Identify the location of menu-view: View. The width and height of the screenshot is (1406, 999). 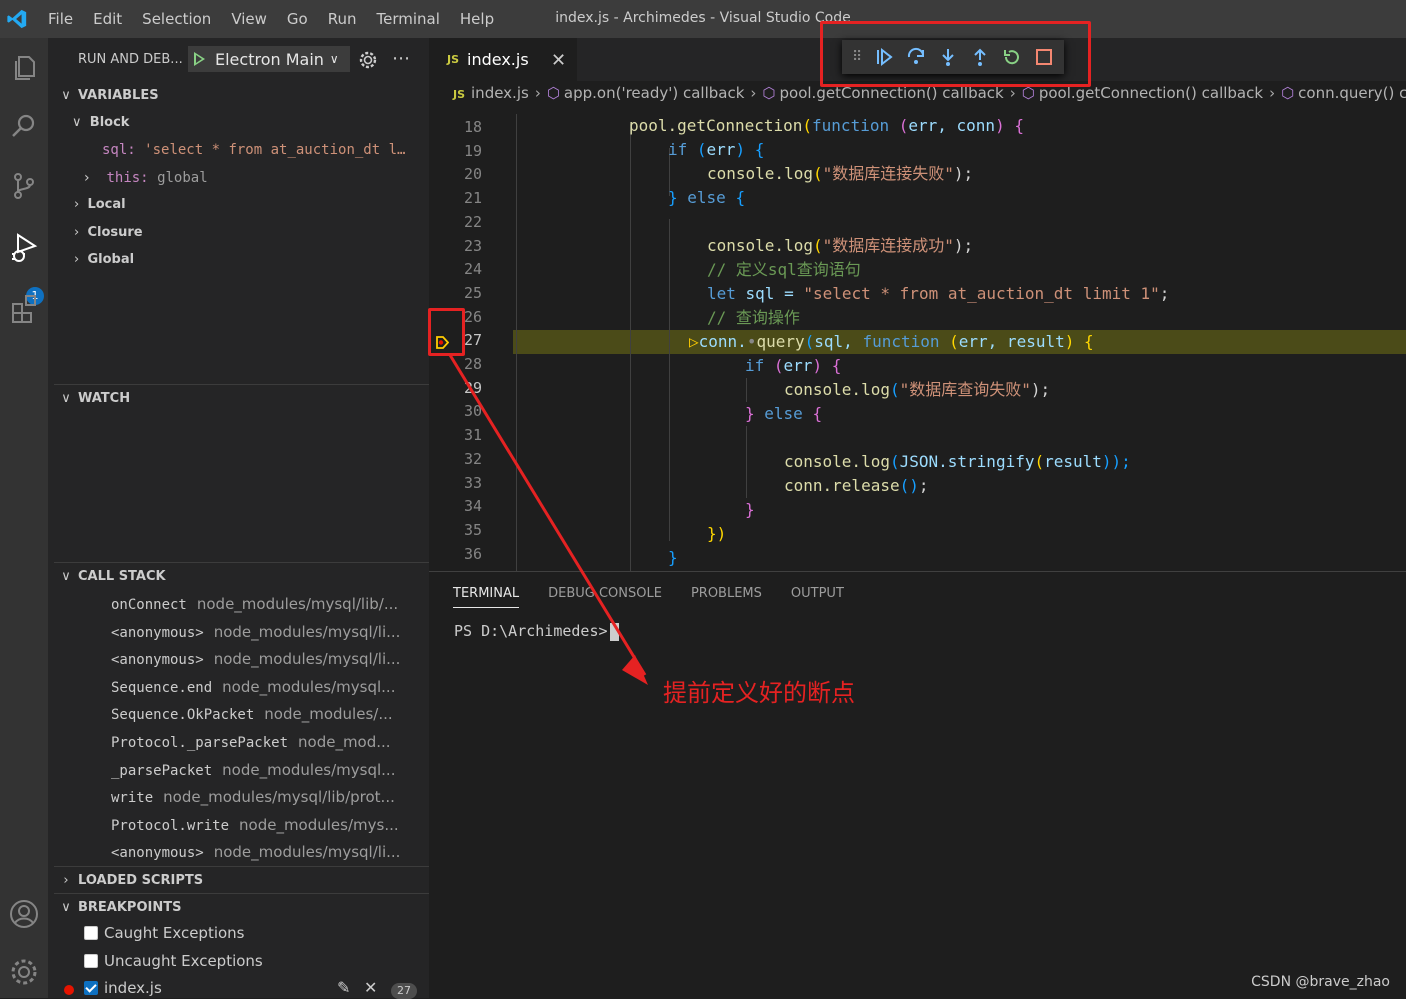
(249, 19).